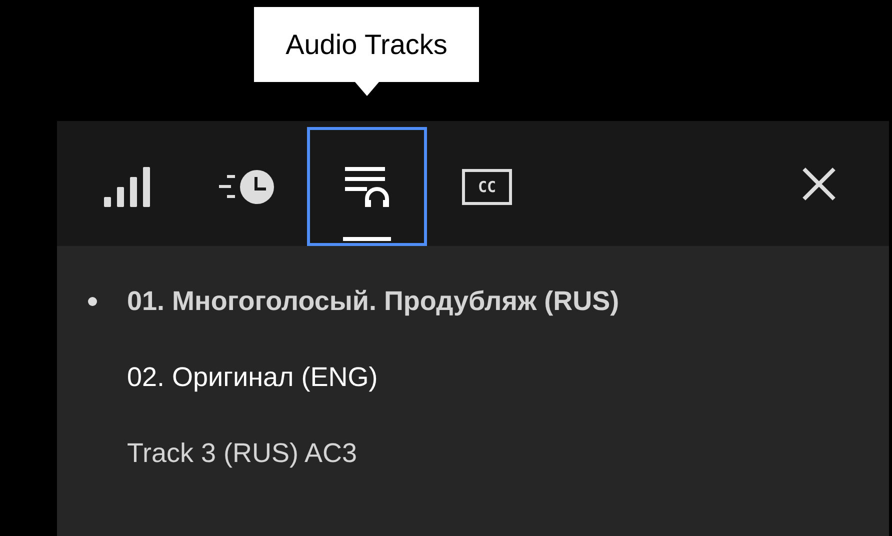  I want to click on audio-track-item: 02. Оригинал (ENG), so click(252, 377).